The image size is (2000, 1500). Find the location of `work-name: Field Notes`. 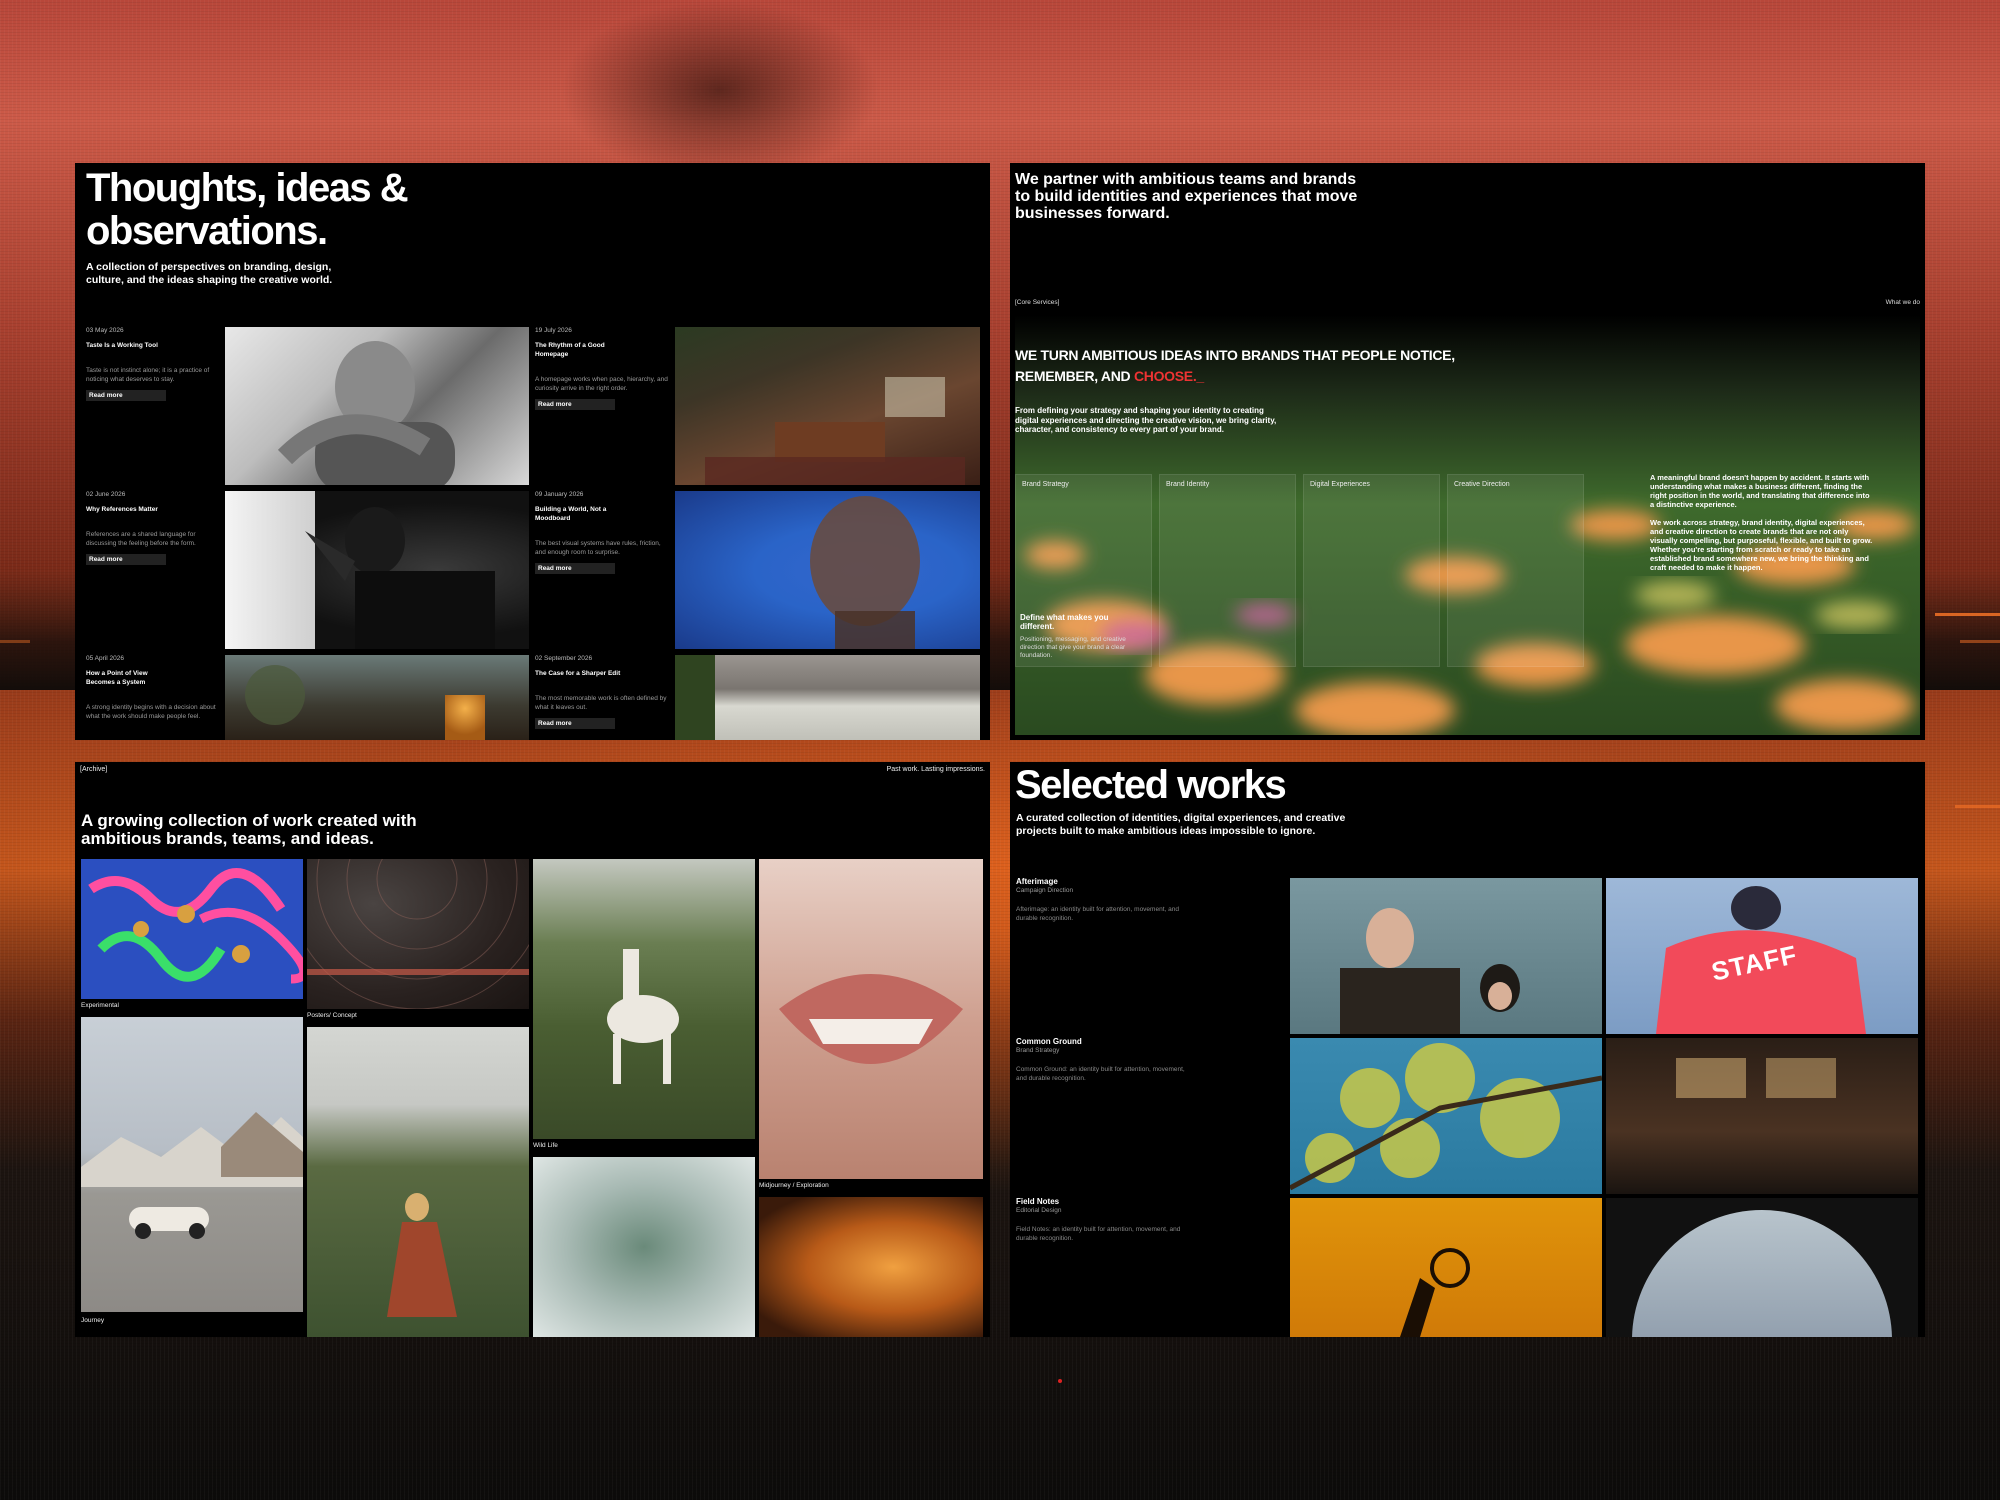

work-name: Field Notes is located at coordinates (1106, 1201).